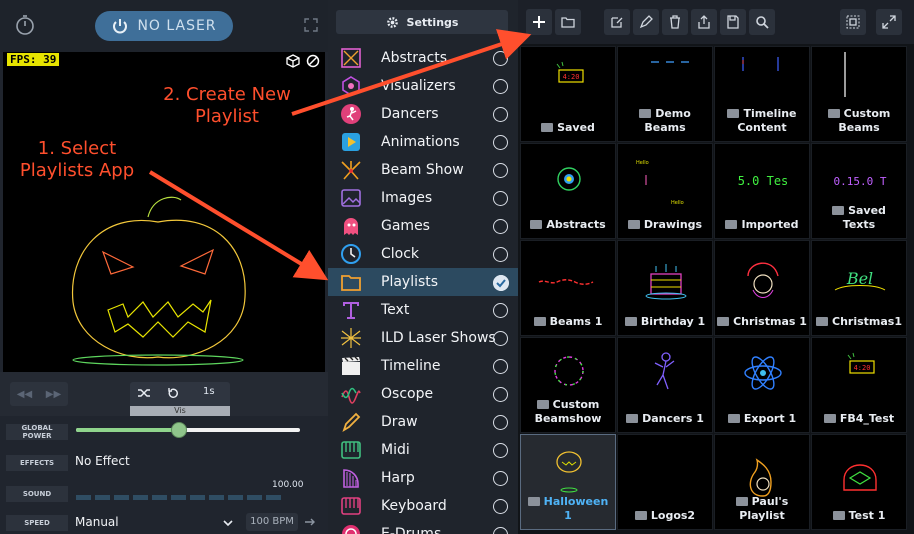 The height and width of the screenshot is (534, 914). Describe the element at coordinates (25, 25) in the screenshot. I see `timer-icon` at that location.